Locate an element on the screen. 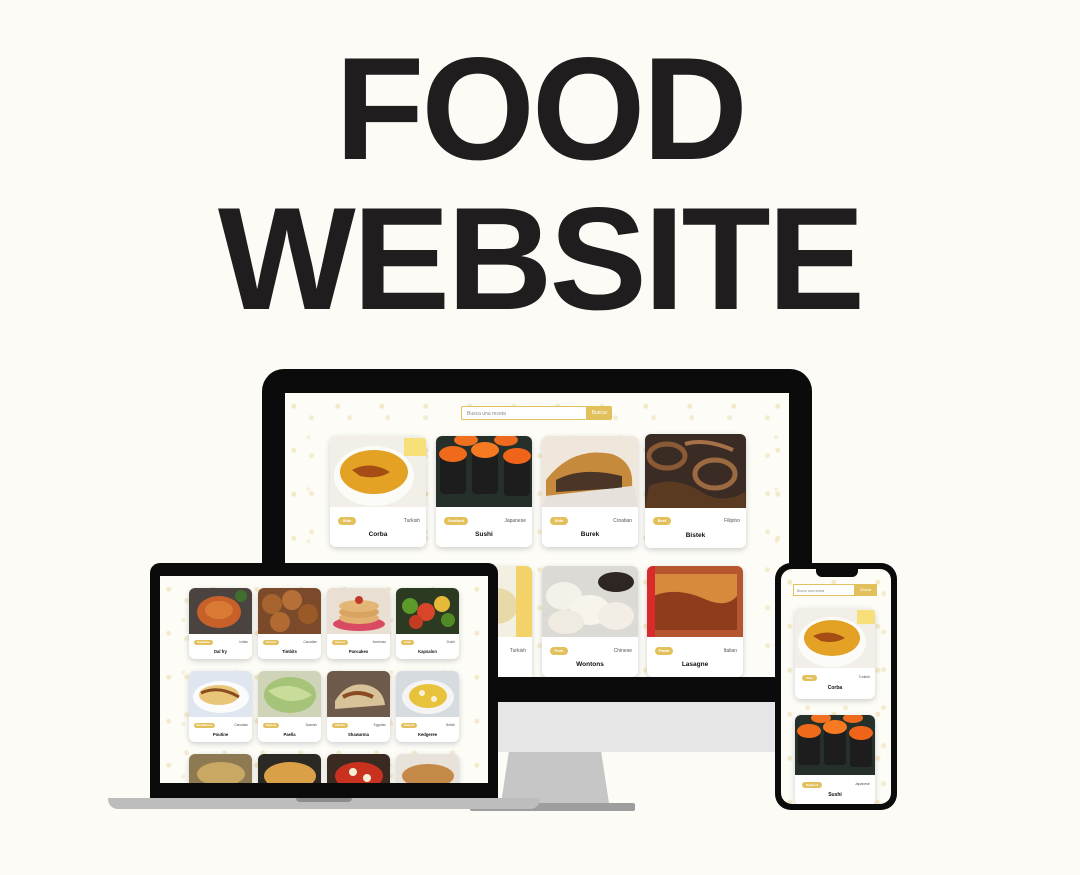 This screenshot has height=875, width=1080. category-tag: Chicken is located at coordinates (340, 725).